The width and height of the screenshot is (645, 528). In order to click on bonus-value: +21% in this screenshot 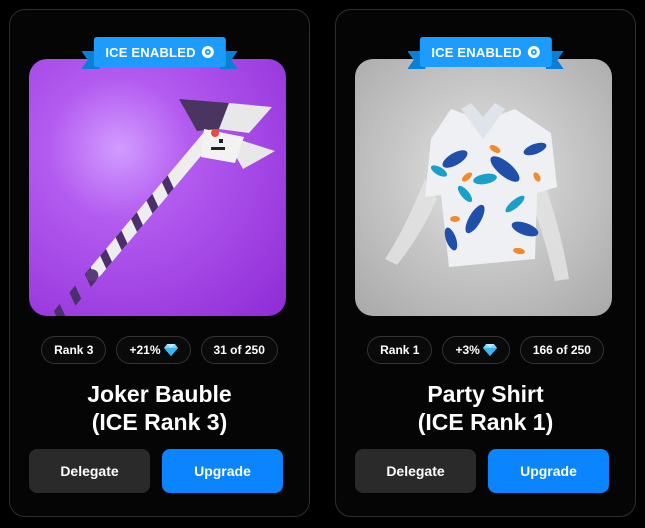, I will do `click(145, 350)`.